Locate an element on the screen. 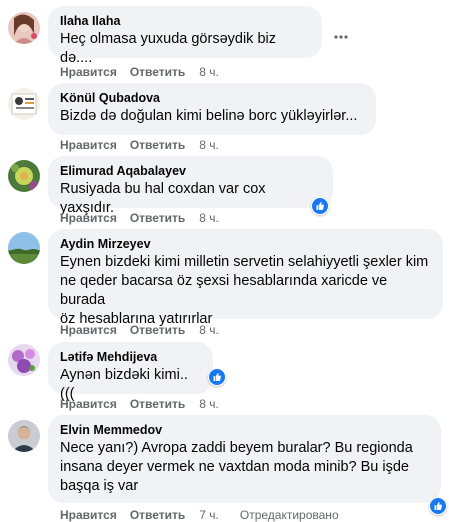 The width and height of the screenshot is (449, 522). comment-author: Ilaha Ilaha is located at coordinates (185, 21).